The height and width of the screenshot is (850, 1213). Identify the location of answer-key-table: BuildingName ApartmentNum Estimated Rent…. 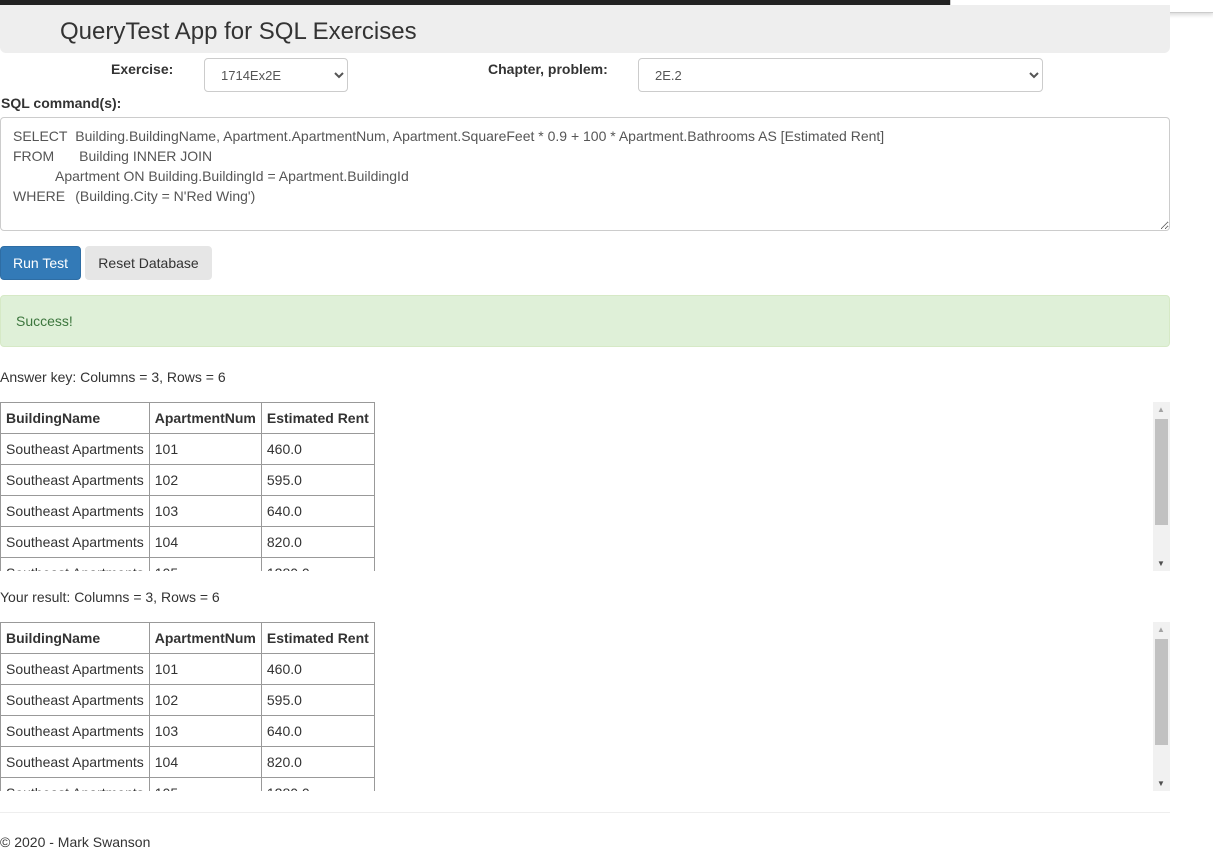
(187, 486).